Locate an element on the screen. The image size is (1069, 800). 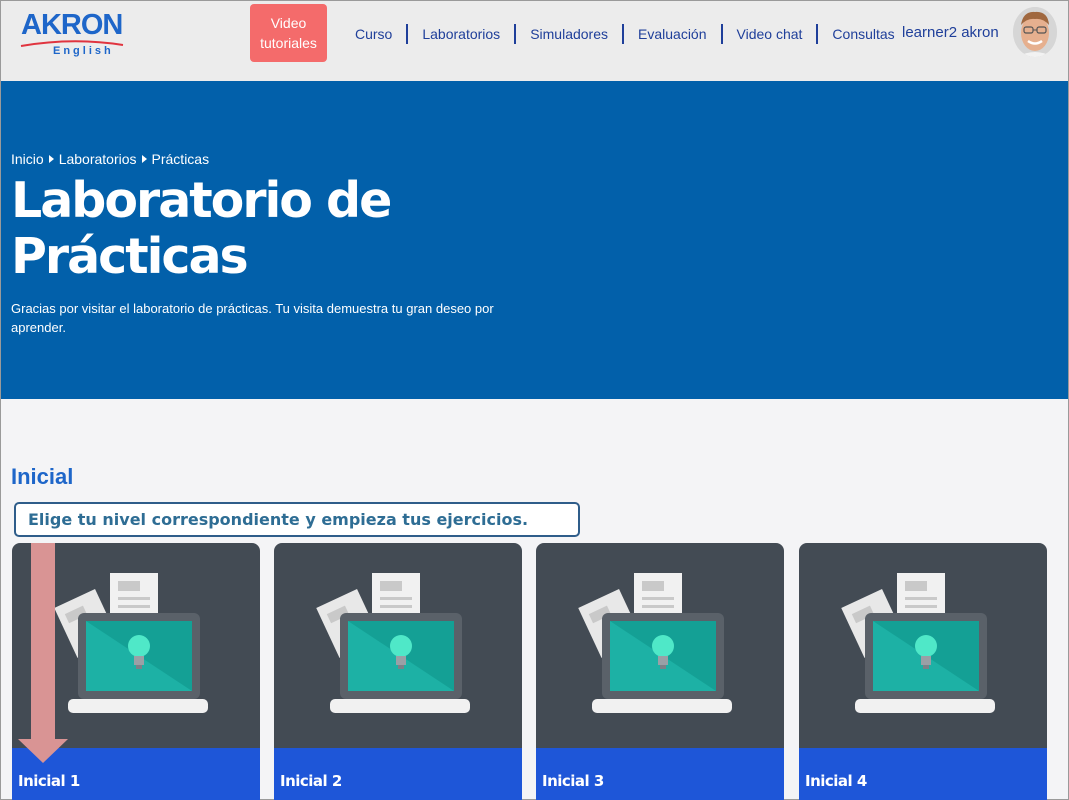
user-name: learner2 akron is located at coordinates (950, 32).